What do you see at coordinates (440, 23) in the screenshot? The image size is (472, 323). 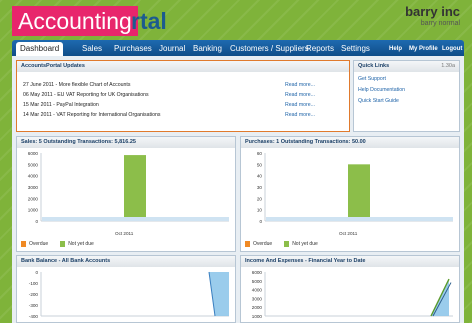 I see `current-user: barry normal` at bounding box center [440, 23].